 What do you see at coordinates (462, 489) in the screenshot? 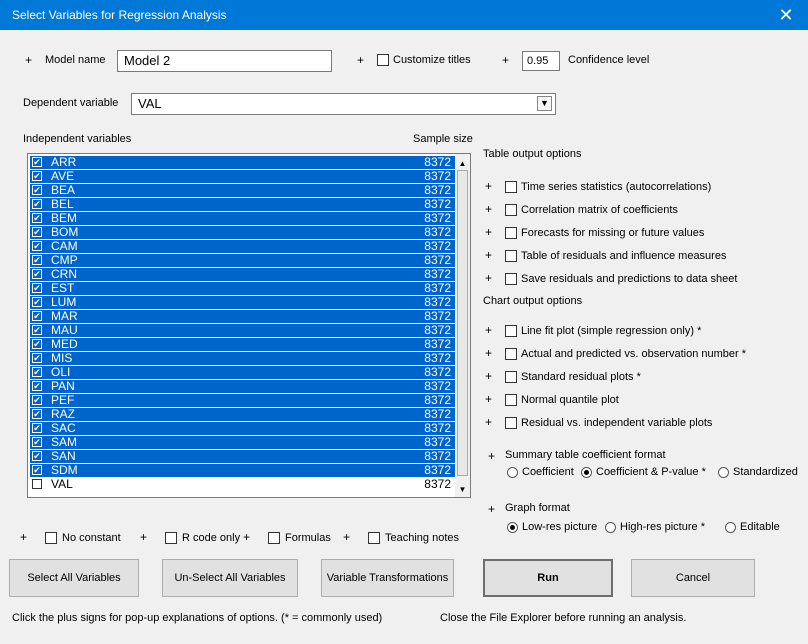
I see `scroll-down-icon: ▼` at bounding box center [462, 489].